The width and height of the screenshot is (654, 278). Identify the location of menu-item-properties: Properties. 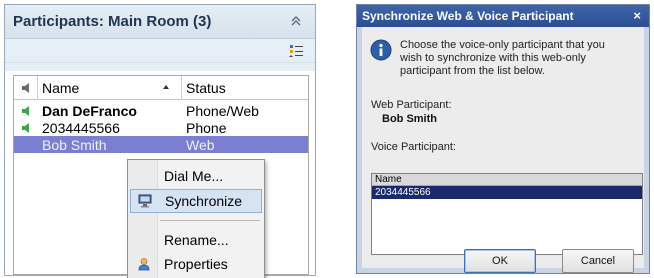
(196, 264).